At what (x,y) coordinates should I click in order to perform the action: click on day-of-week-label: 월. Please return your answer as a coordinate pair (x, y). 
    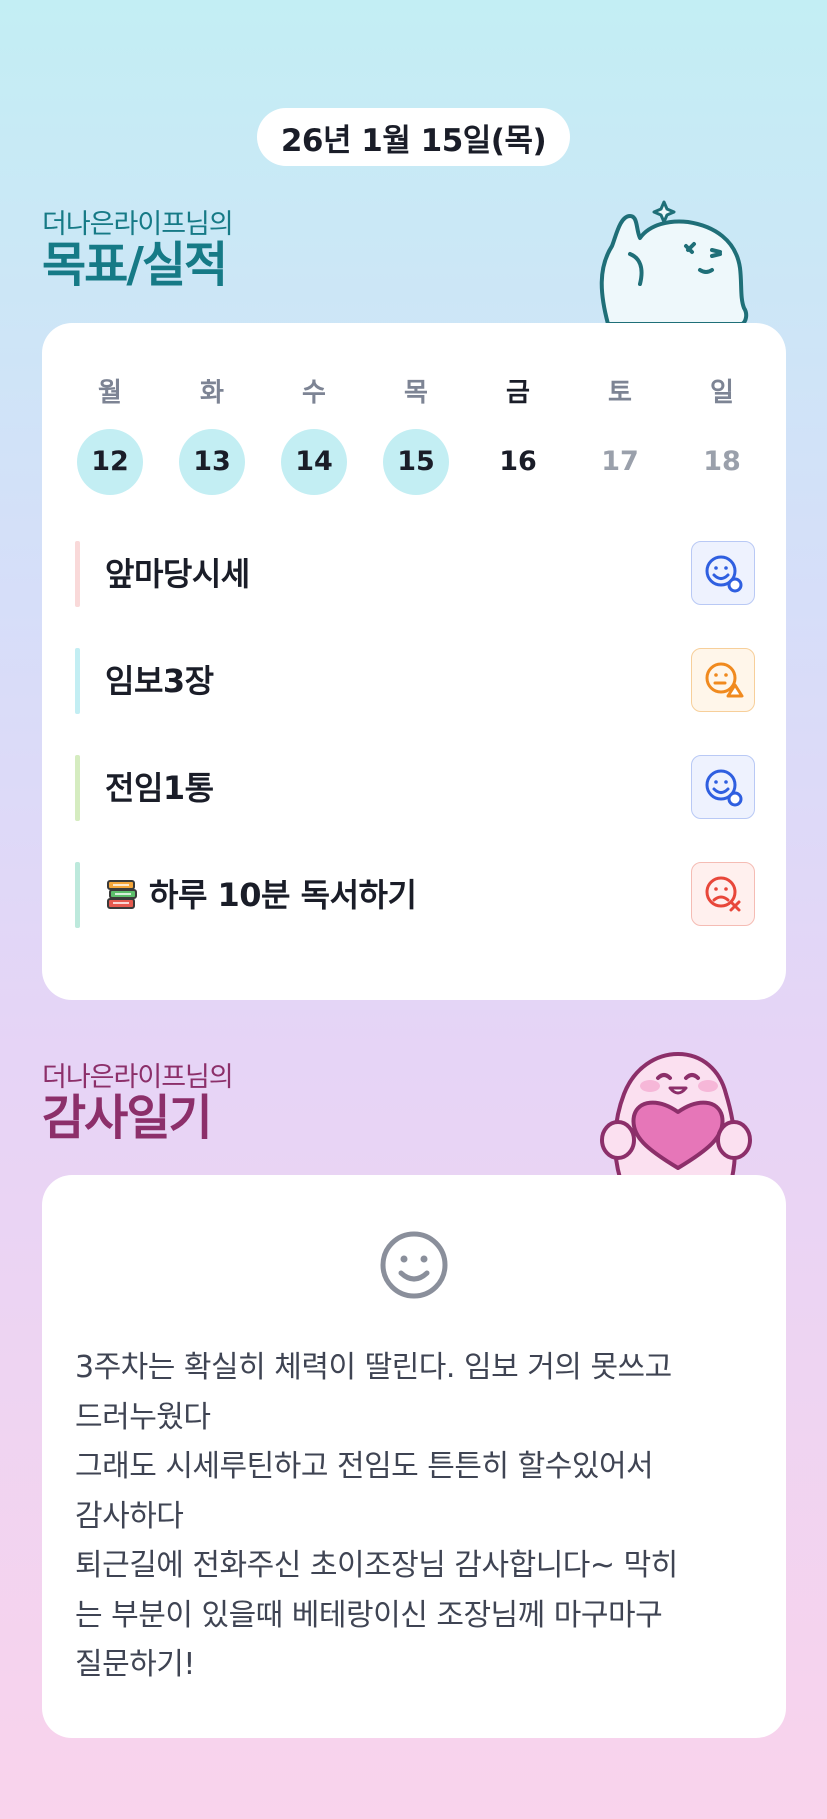
    Looking at the image, I should click on (110, 393).